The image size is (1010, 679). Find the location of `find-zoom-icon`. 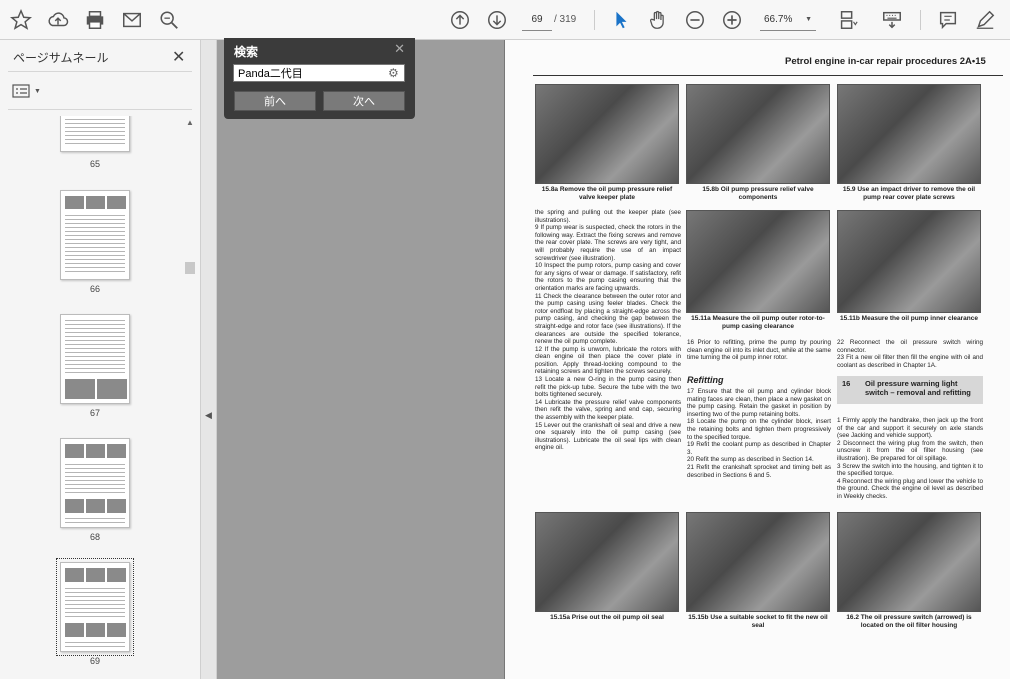

find-zoom-icon is located at coordinates (169, 20).